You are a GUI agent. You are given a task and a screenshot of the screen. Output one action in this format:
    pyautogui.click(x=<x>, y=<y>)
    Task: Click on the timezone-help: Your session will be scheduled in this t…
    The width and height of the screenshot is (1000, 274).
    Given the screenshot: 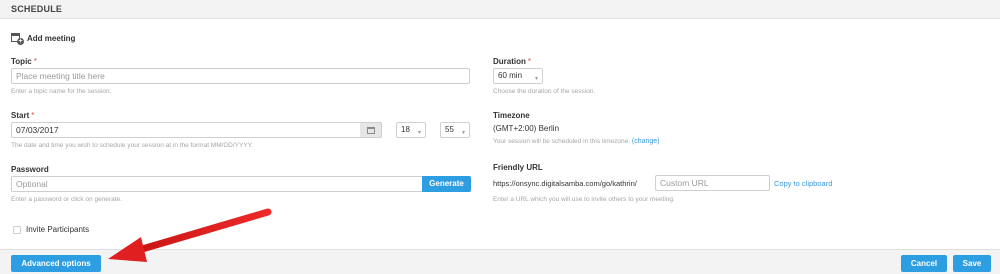 What is the action you would take?
    pyautogui.click(x=576, y=141)
    